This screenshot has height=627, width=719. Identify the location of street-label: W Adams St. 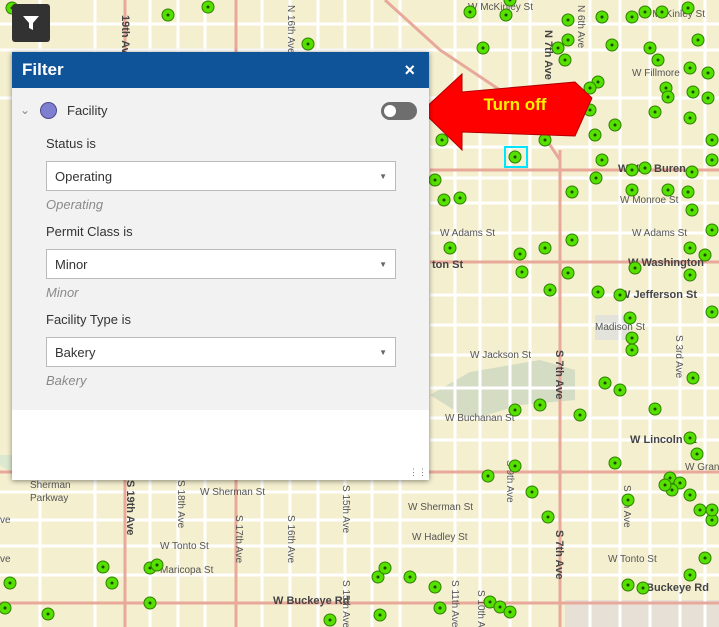
(659, 233).